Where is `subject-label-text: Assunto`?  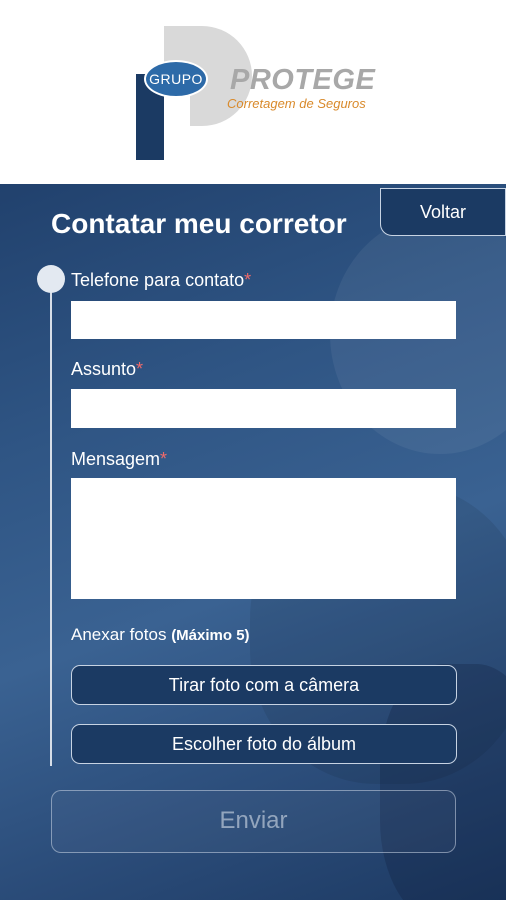
subject-label-text: Assunto is located at coordinates (104, 369).